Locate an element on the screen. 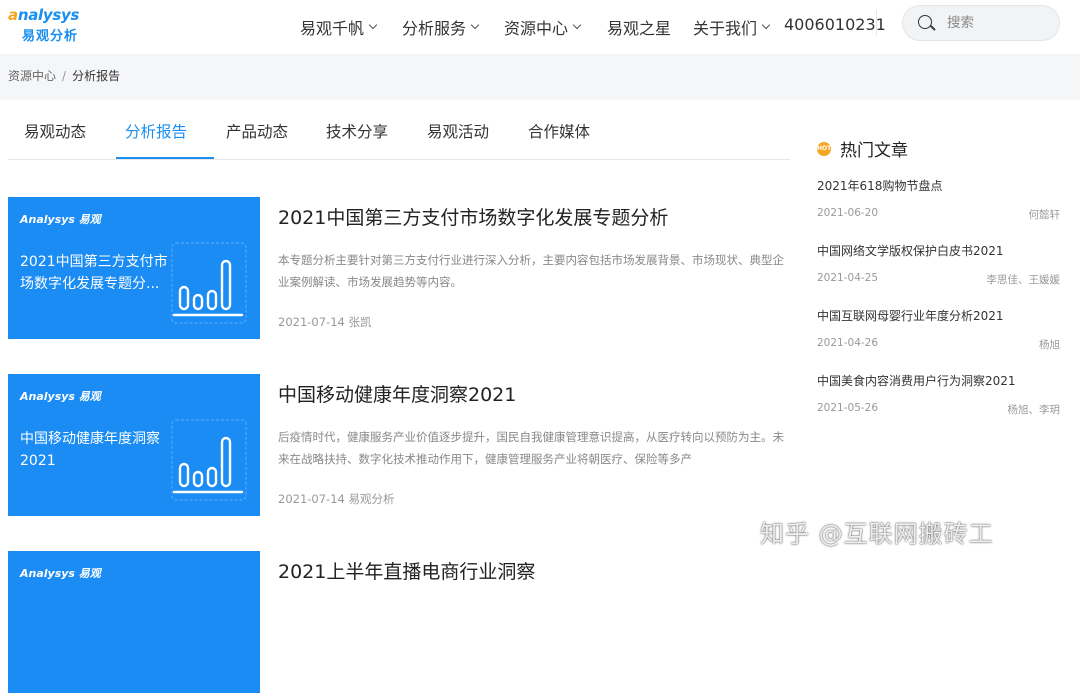 Image resolution: width=1080 pixels, height=693 pixels. nav-label: 资源中心 is located at coordinates (536, 28).